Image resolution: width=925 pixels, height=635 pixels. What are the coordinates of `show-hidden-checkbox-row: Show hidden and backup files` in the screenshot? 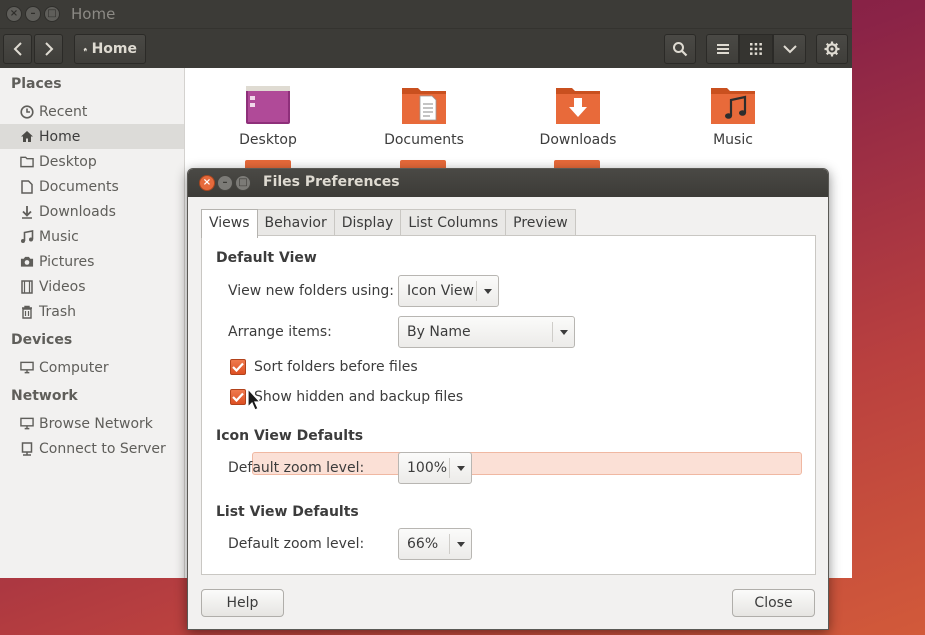 It's located at (346, 397).